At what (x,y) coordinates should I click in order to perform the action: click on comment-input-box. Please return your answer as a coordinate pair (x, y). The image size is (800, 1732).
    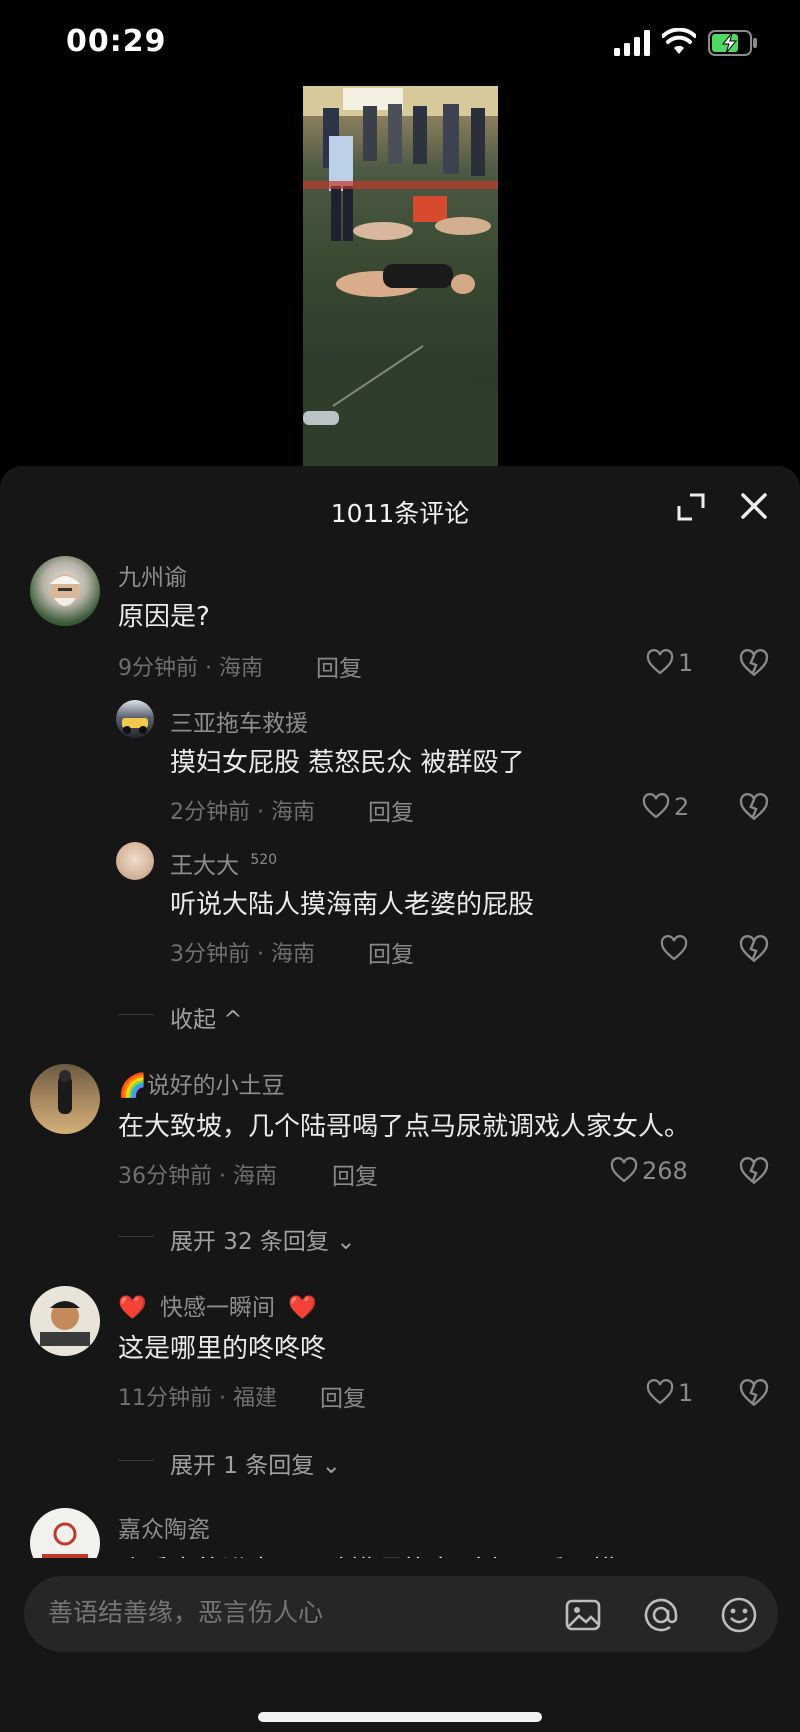
    Looking at the image, I should click on (401, 1614).